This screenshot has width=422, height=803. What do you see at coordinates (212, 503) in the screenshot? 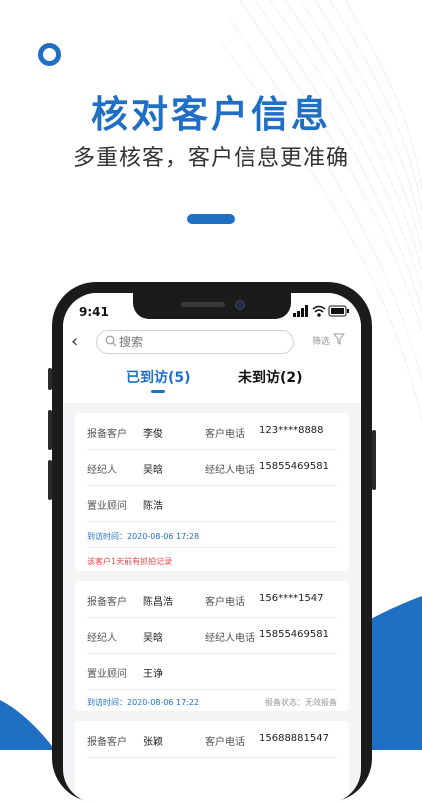
I see `card-row: 置业顾问 陈浩` at bounding box center [212, 503].